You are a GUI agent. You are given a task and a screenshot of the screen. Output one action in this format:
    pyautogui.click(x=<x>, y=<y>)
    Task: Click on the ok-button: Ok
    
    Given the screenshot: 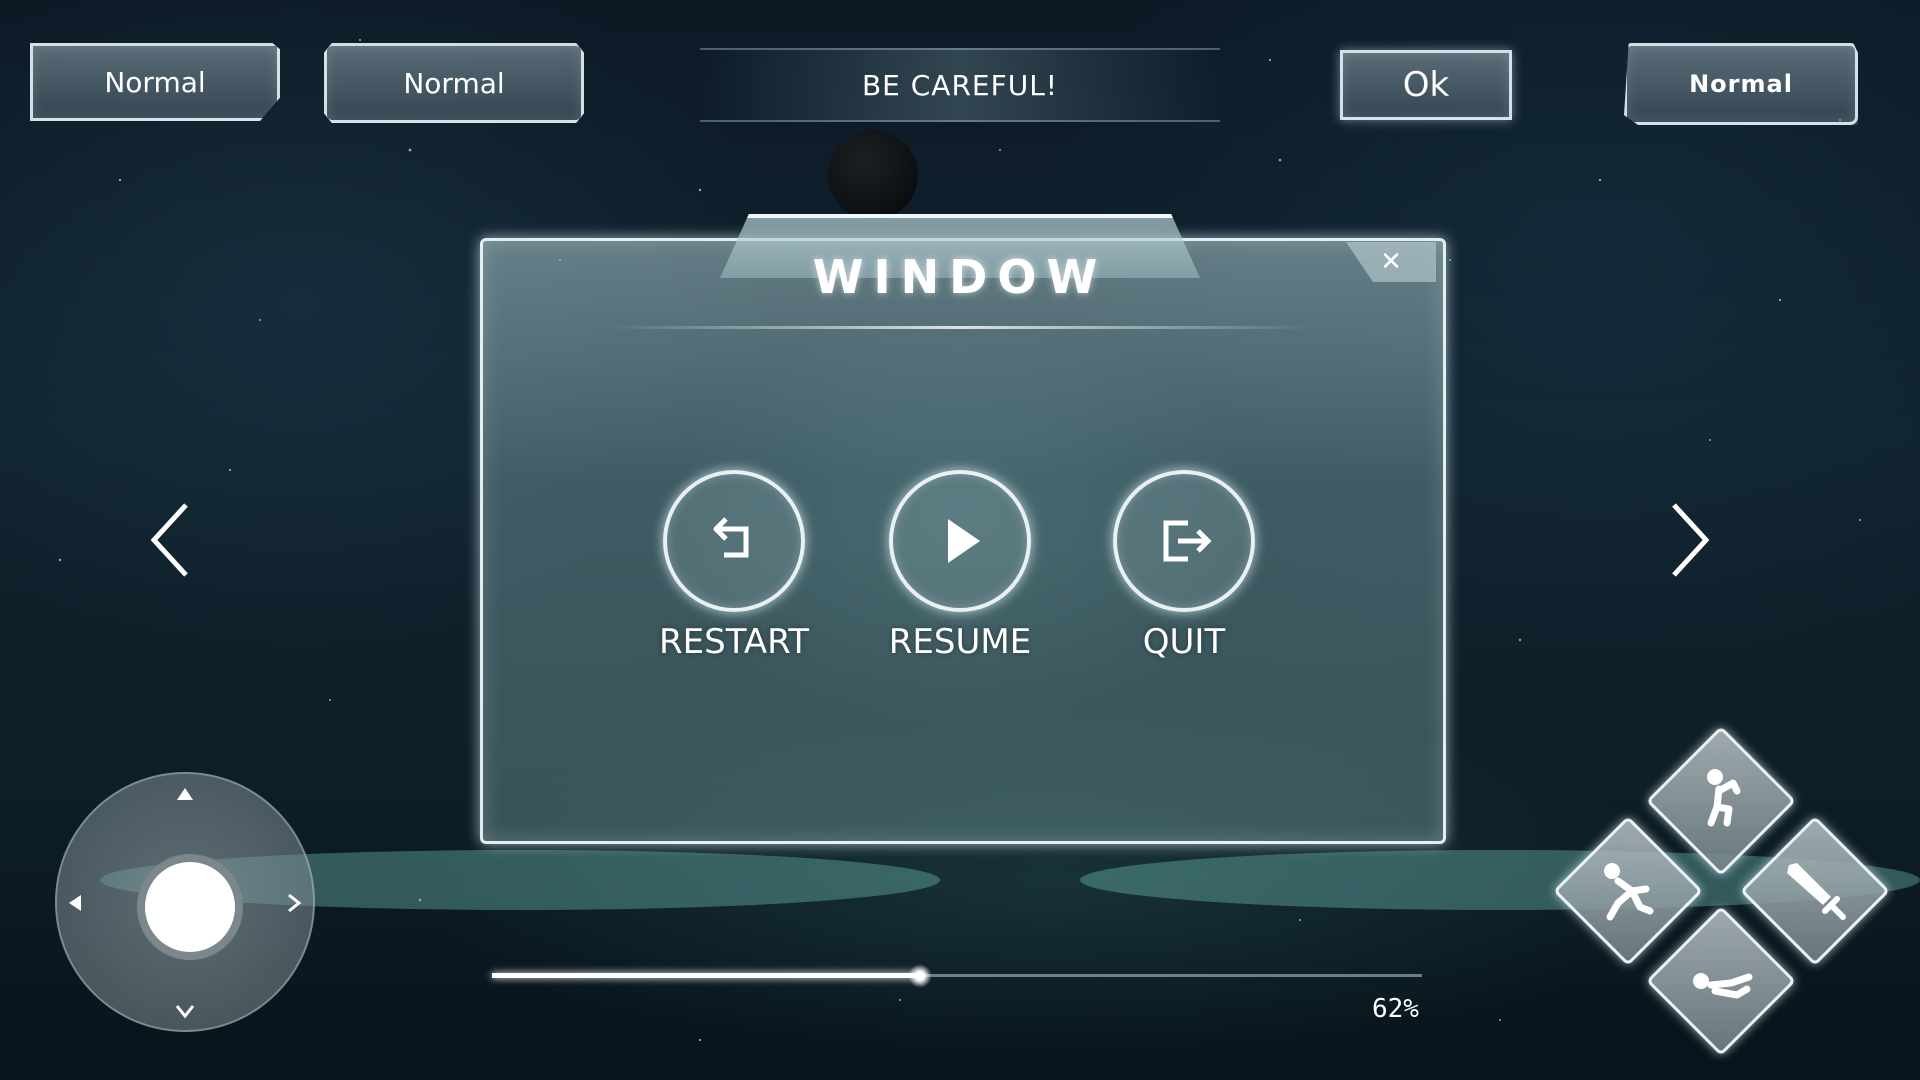 What is the action you would take?
    pyautogui.click(x=1426, y=85)
    